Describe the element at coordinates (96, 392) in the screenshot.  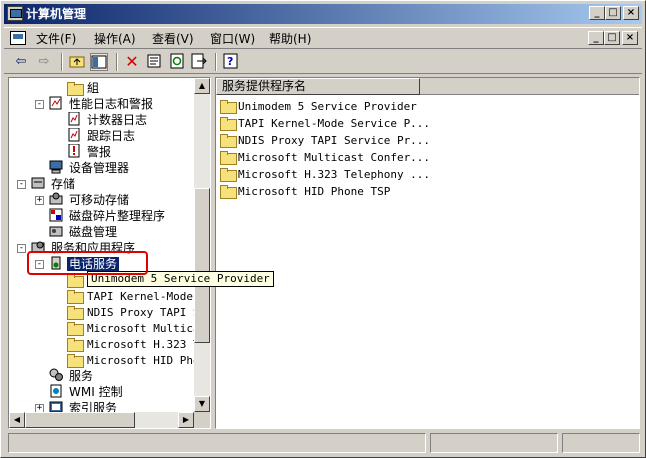
I see `tree-item-label: WMI 控制` at that location.